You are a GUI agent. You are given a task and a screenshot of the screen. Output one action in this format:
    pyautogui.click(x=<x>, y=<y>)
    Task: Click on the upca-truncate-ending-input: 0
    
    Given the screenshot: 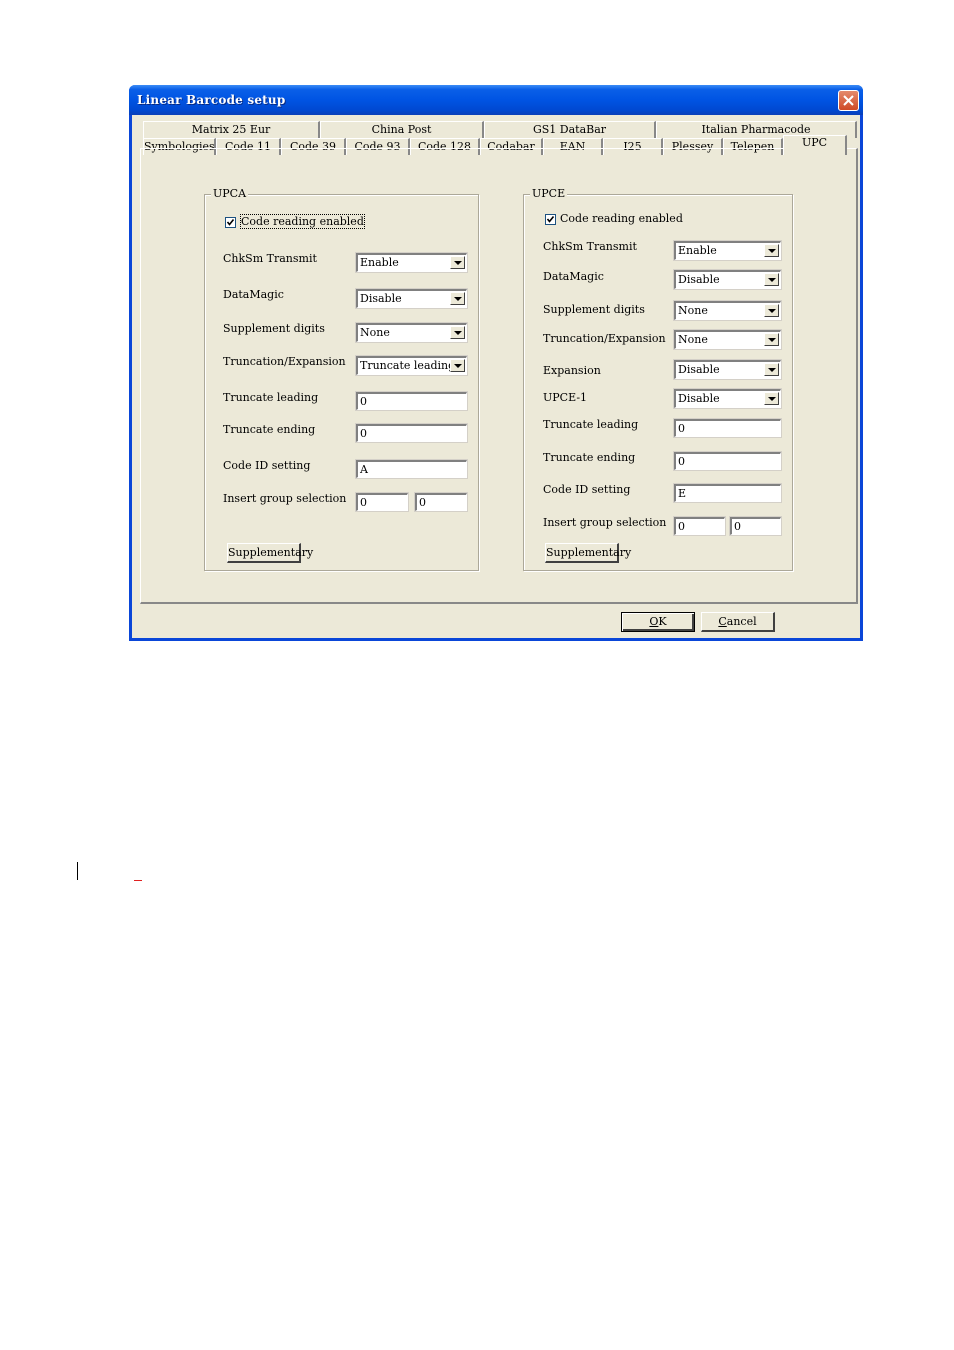 What is the action you would take?
    pyautogui.click(x=411, y=433)
    